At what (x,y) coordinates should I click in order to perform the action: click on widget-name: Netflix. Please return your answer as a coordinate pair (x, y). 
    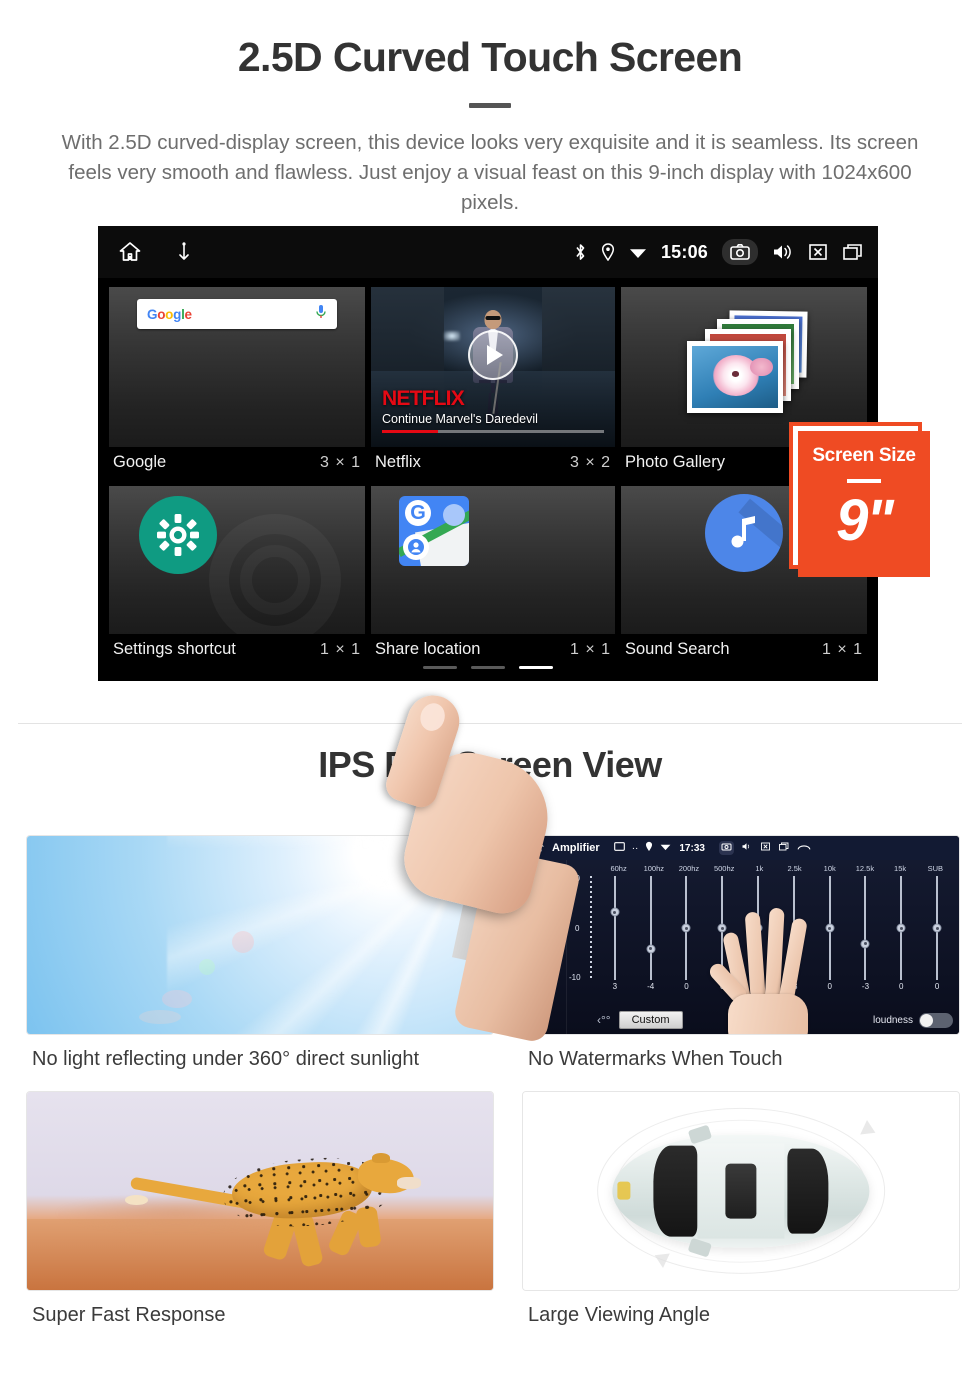
    Looking at the image, I should click on (398, 462).